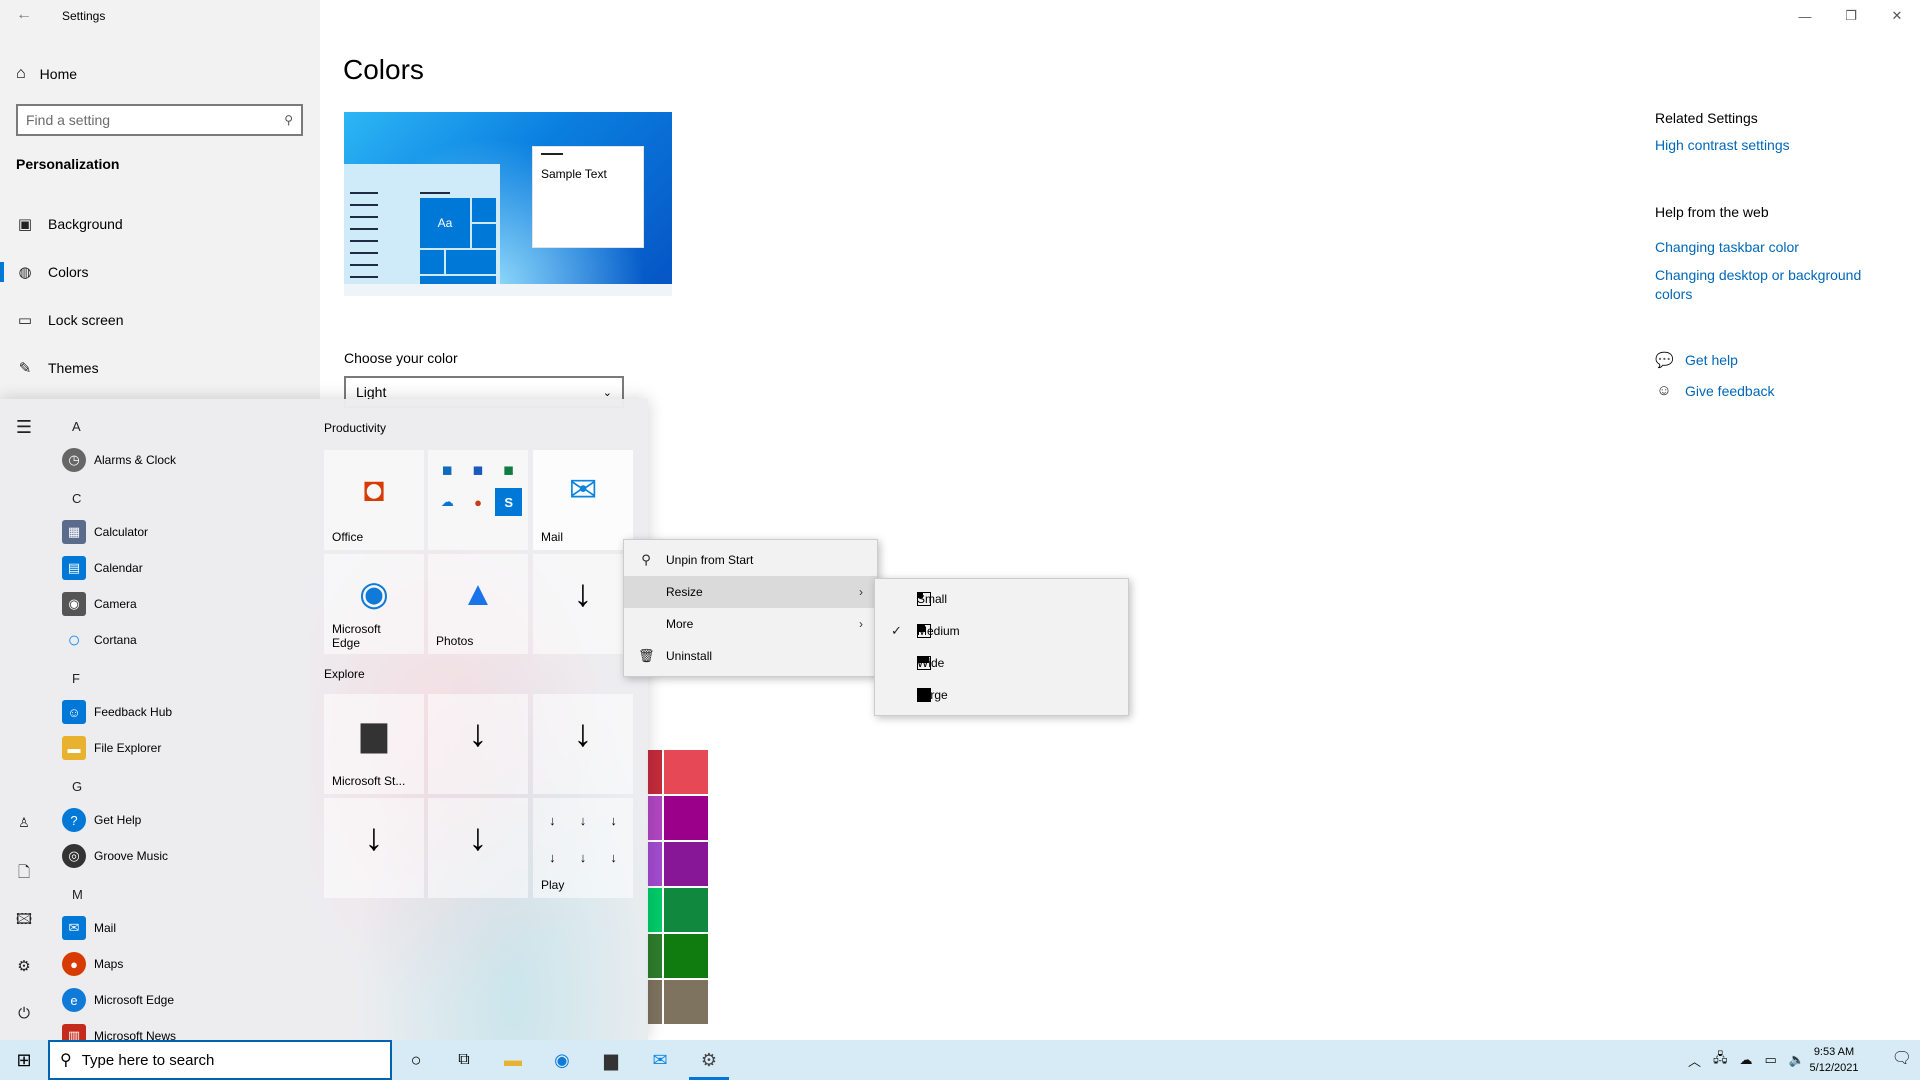 The height and width of the screenshot is (1080, 1920). What do you see at coordinates (478, 604) in the screenshot?
I see `tile-photos: ▲ Photos` at bounding box center [478, 604].